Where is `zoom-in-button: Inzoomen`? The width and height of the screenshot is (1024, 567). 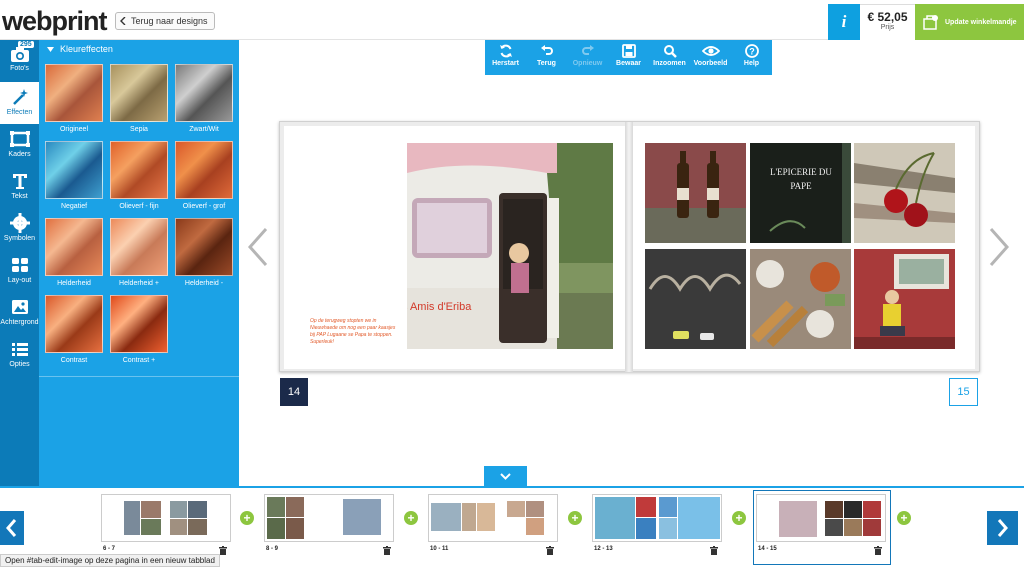 zoom-in-button: Inzoomen is located at coordinates (669, 57).